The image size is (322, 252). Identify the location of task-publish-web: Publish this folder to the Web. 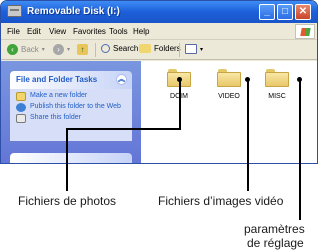
(74, 107).